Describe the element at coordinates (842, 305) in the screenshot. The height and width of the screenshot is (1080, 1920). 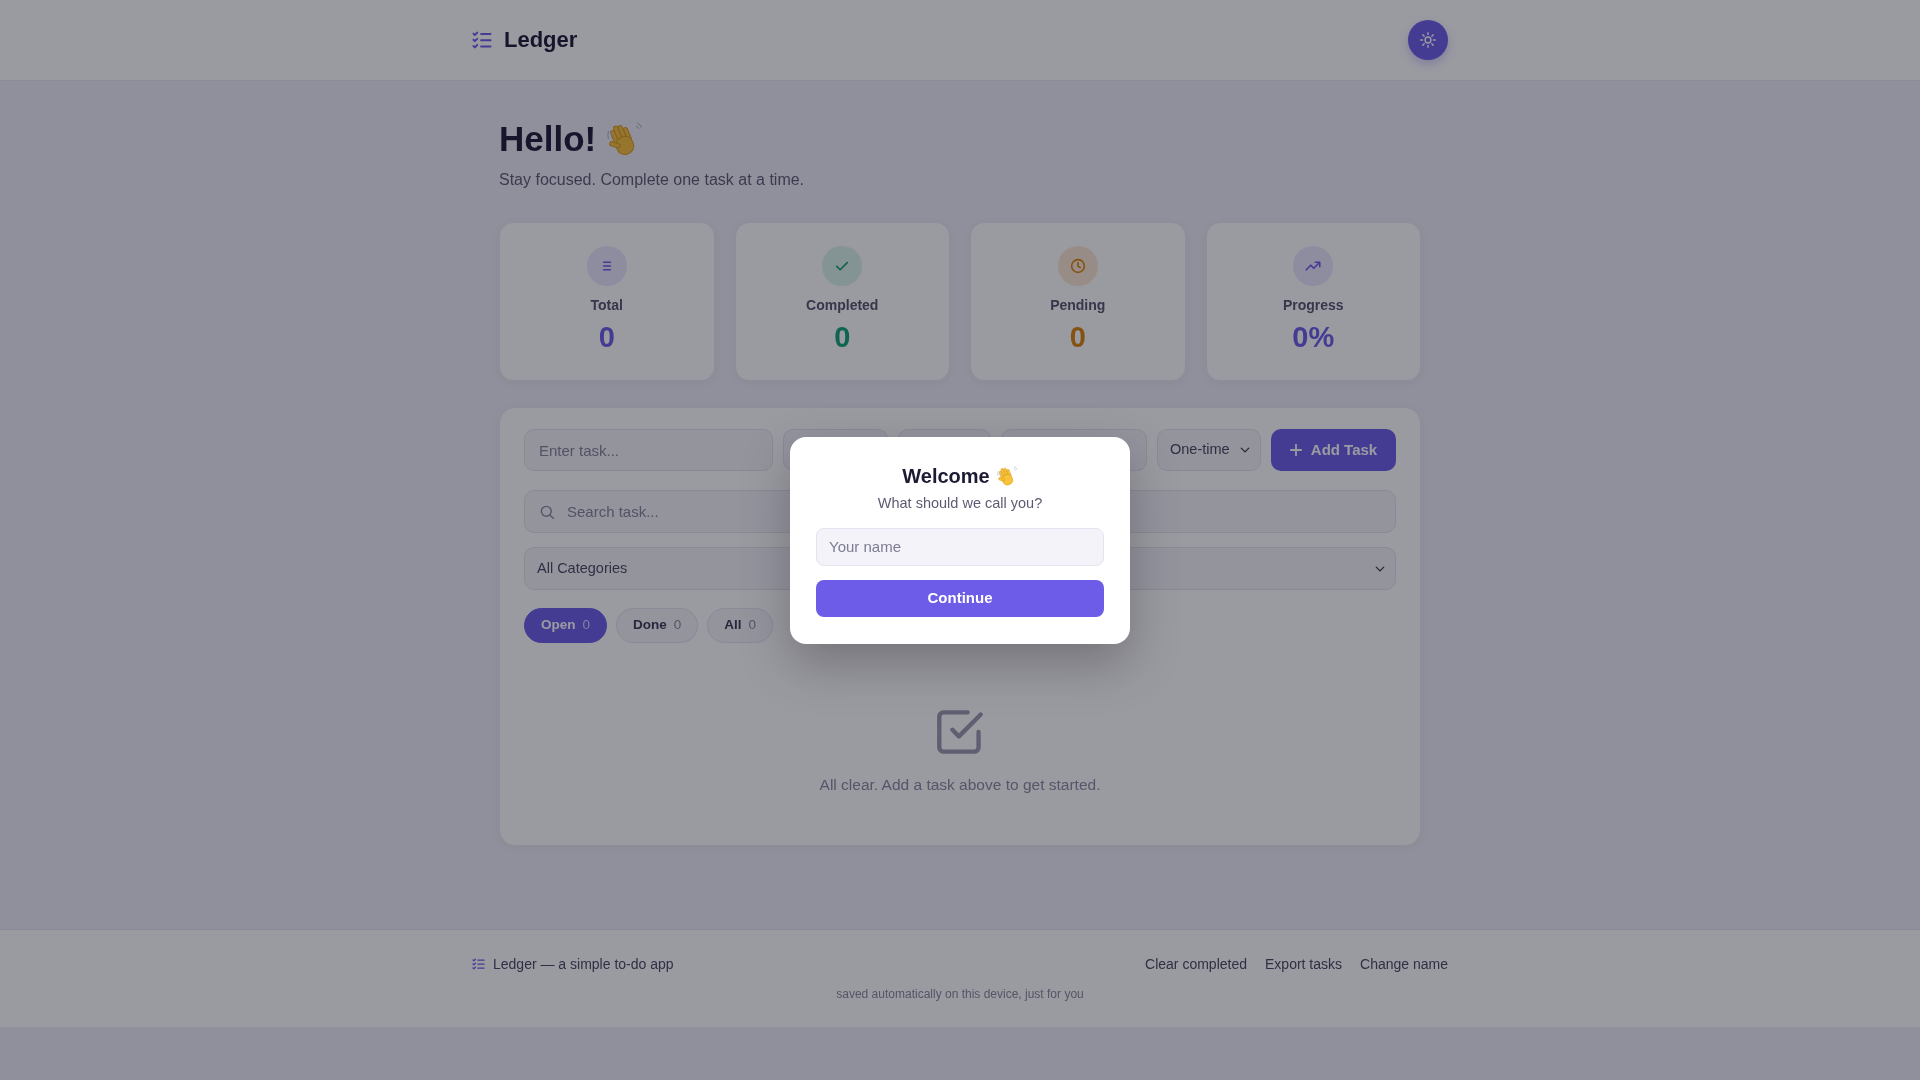
I see `stat-label: Completed` at that location.